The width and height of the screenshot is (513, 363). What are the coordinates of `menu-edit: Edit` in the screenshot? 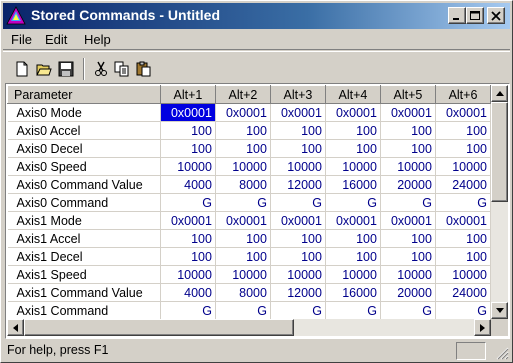 It's located at (56, 39).